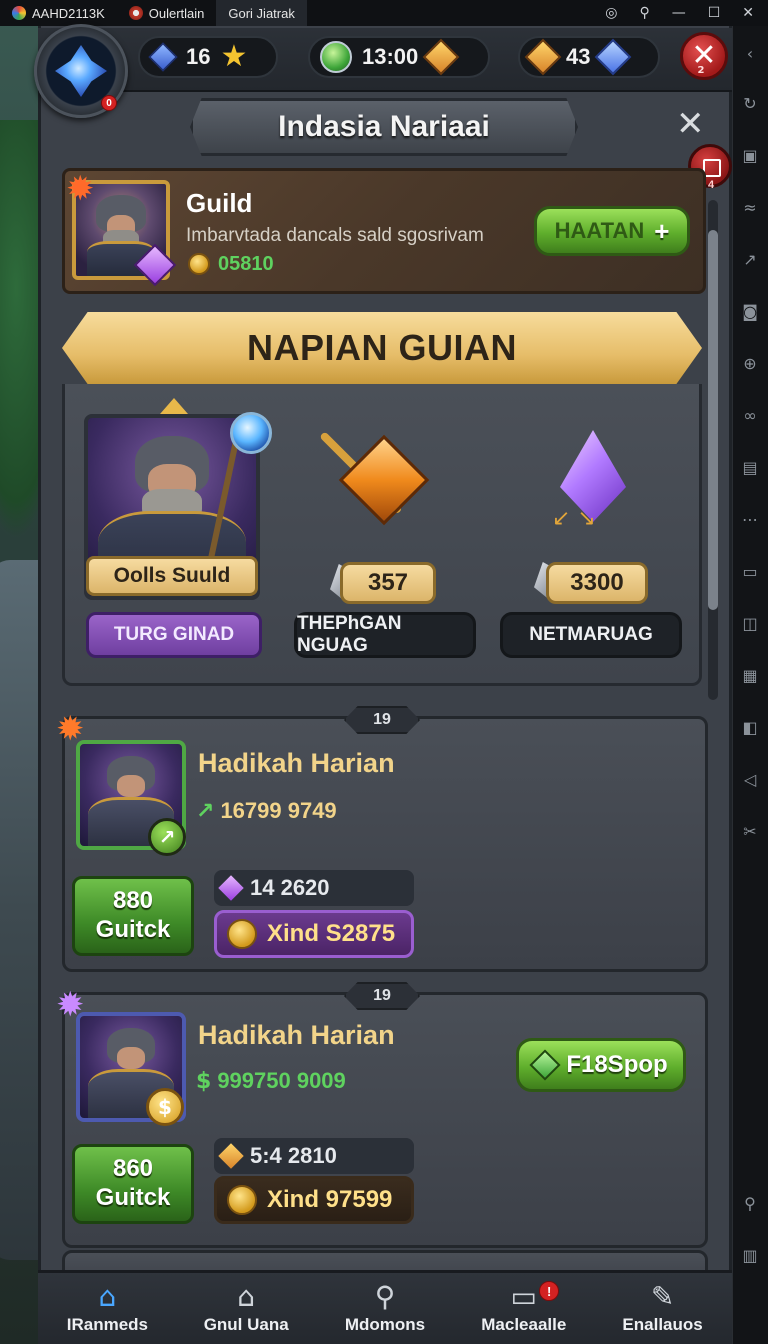 This screenshot has width=768, height=1344. I want to click on player-avatar: 0, so click(81, 71).